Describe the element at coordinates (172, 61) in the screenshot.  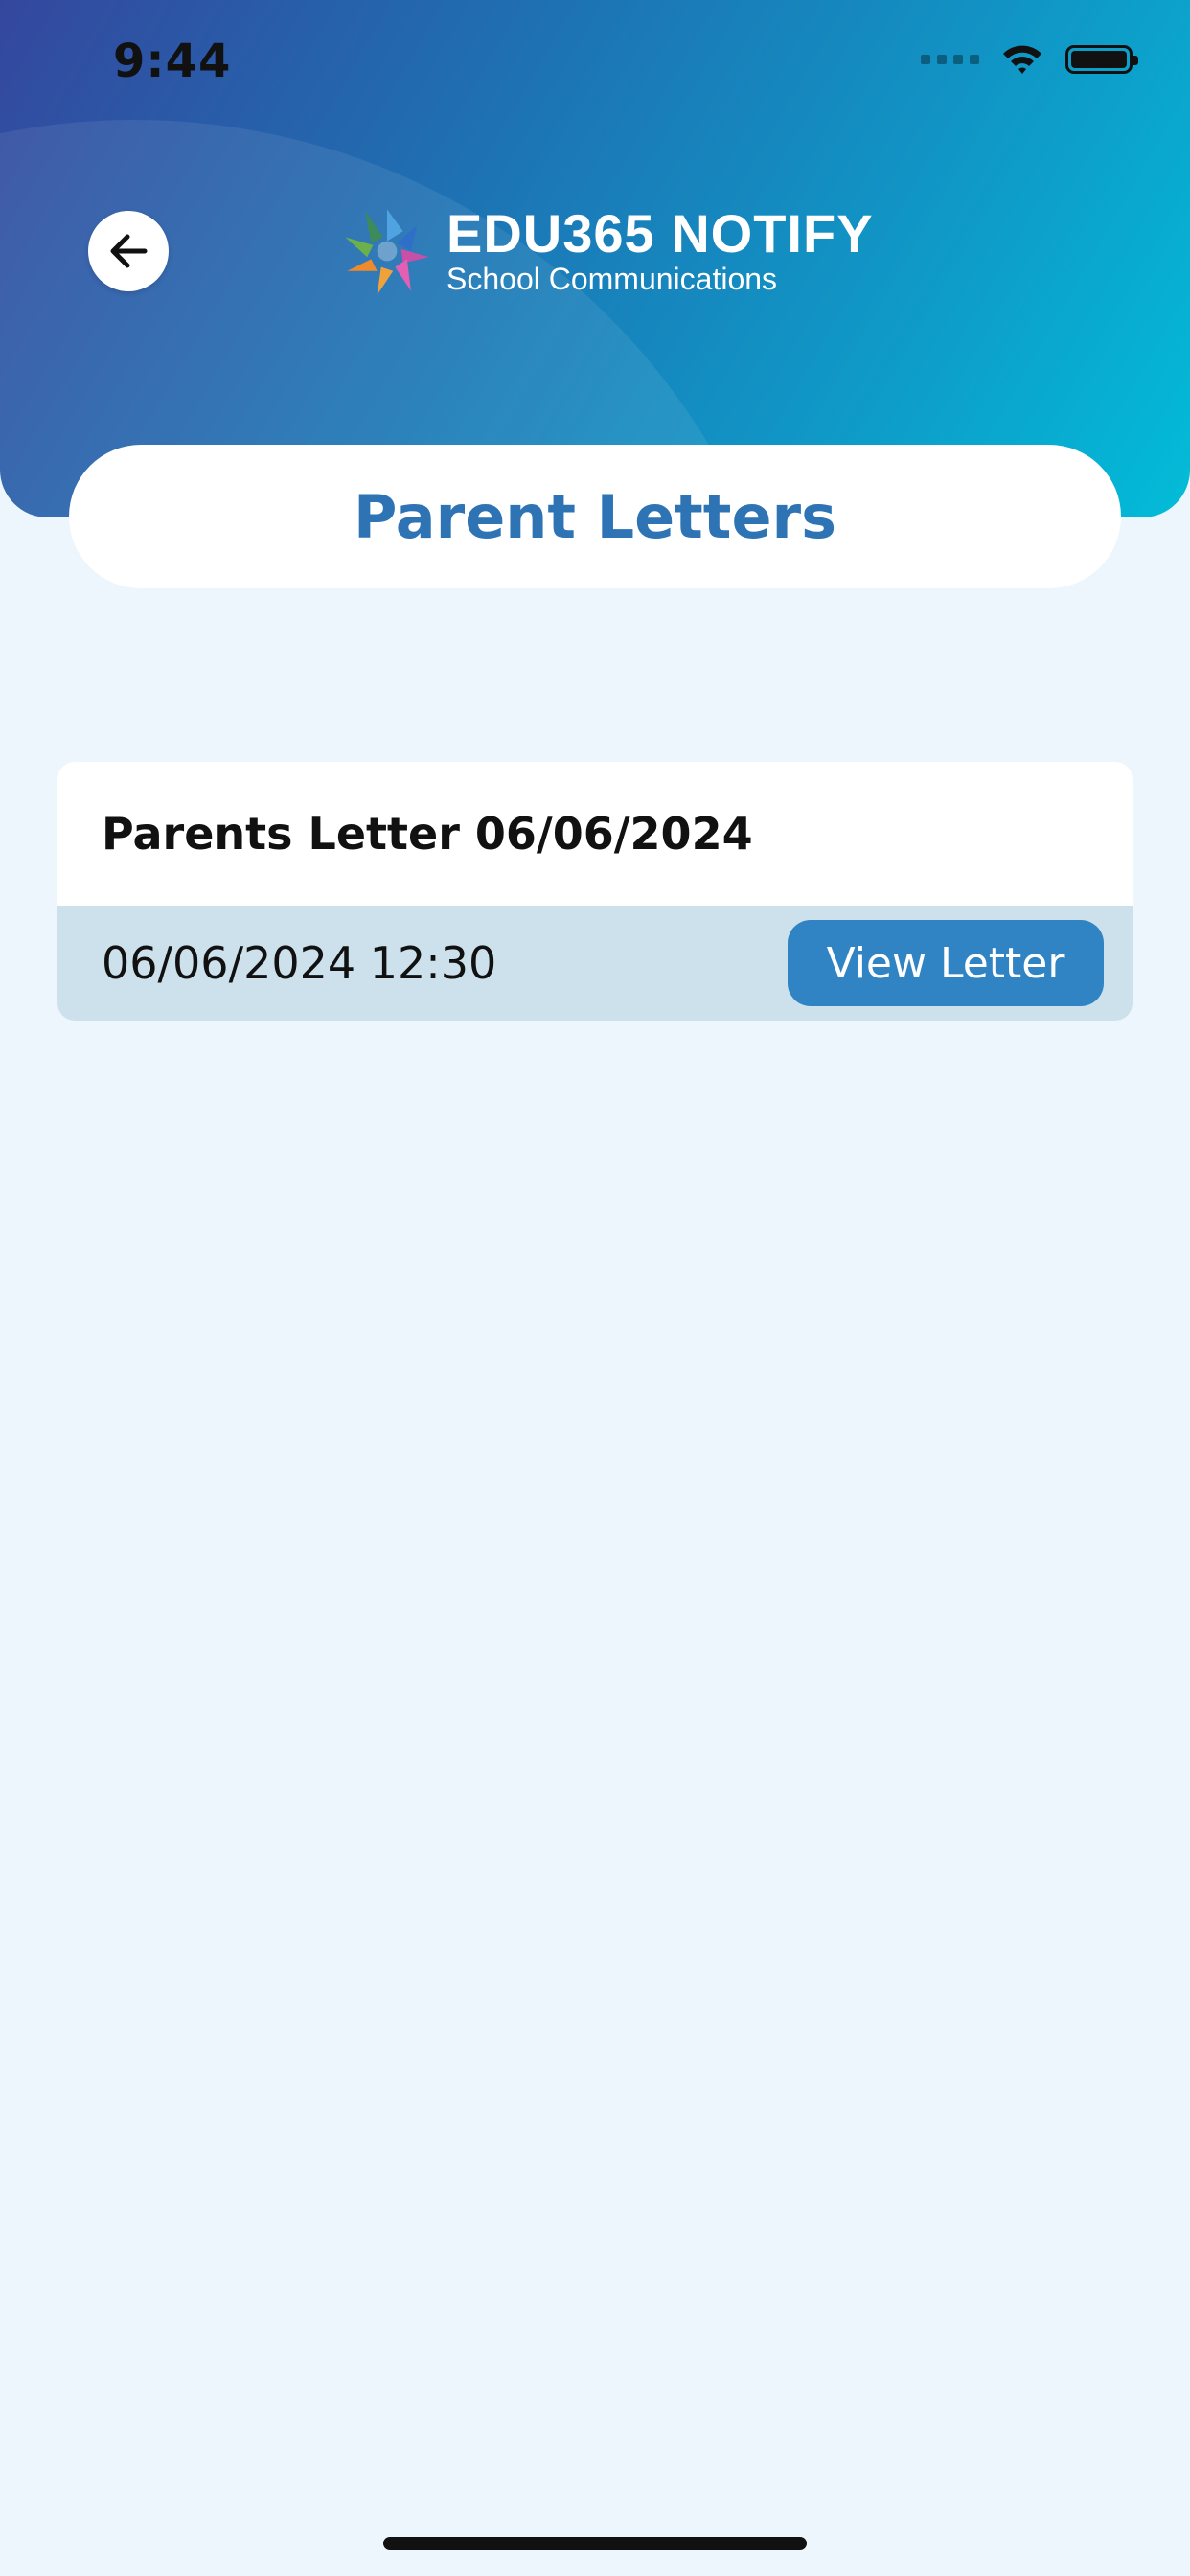
I see `status-time: 9:44` at that location.